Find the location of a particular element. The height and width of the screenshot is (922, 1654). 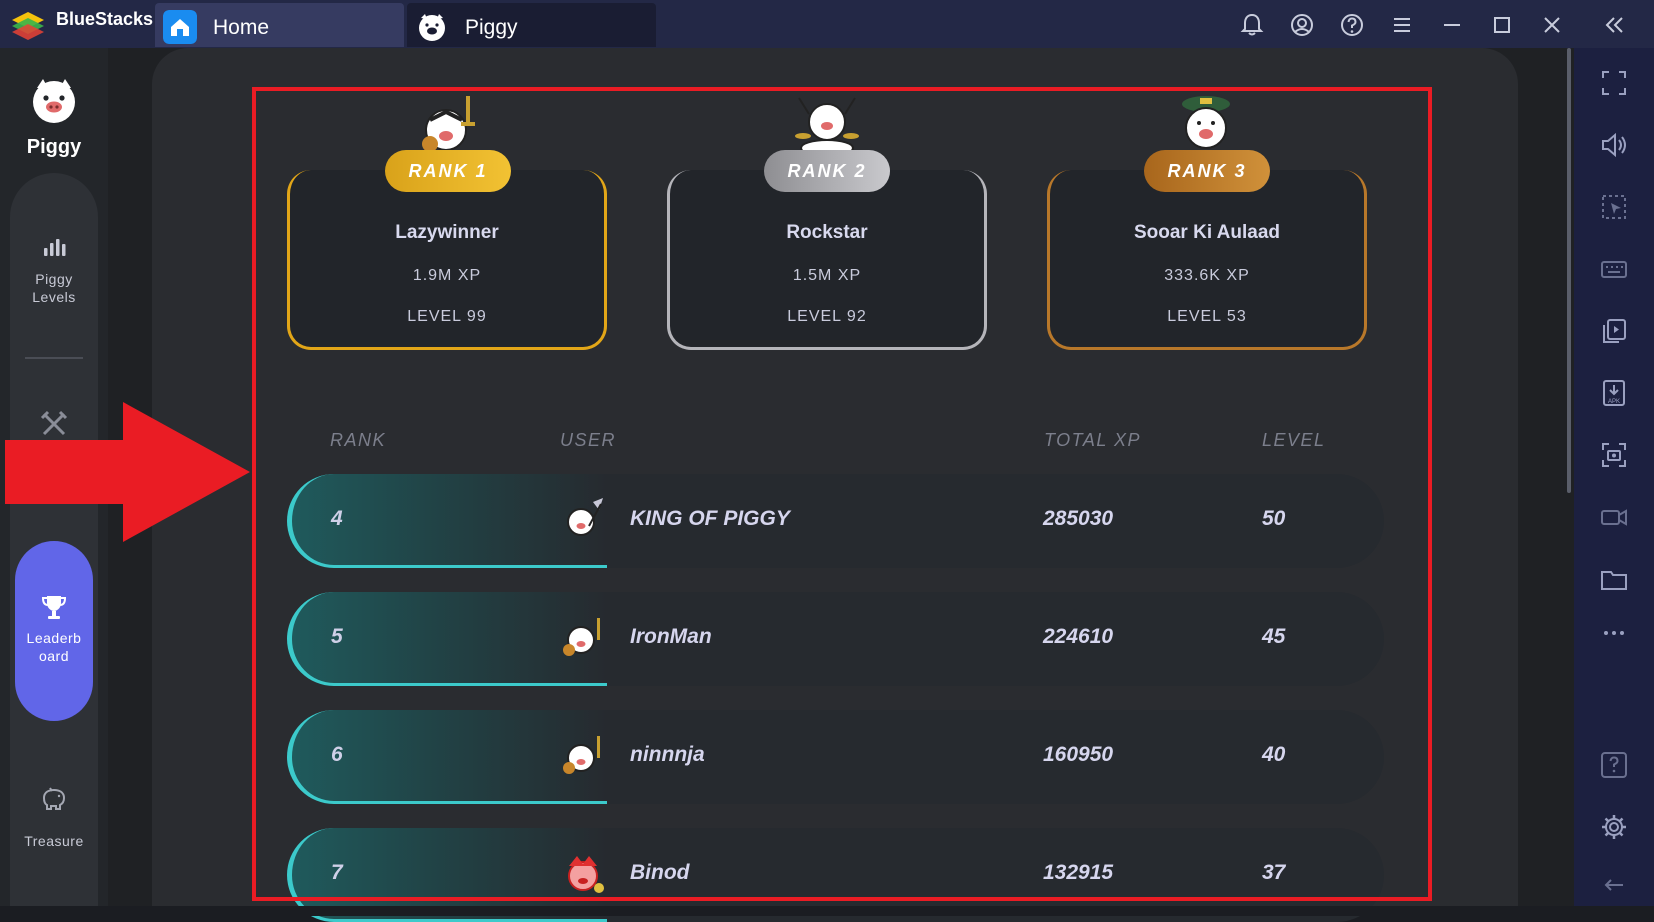

volume-icon is located at coordinates (1614, 145).